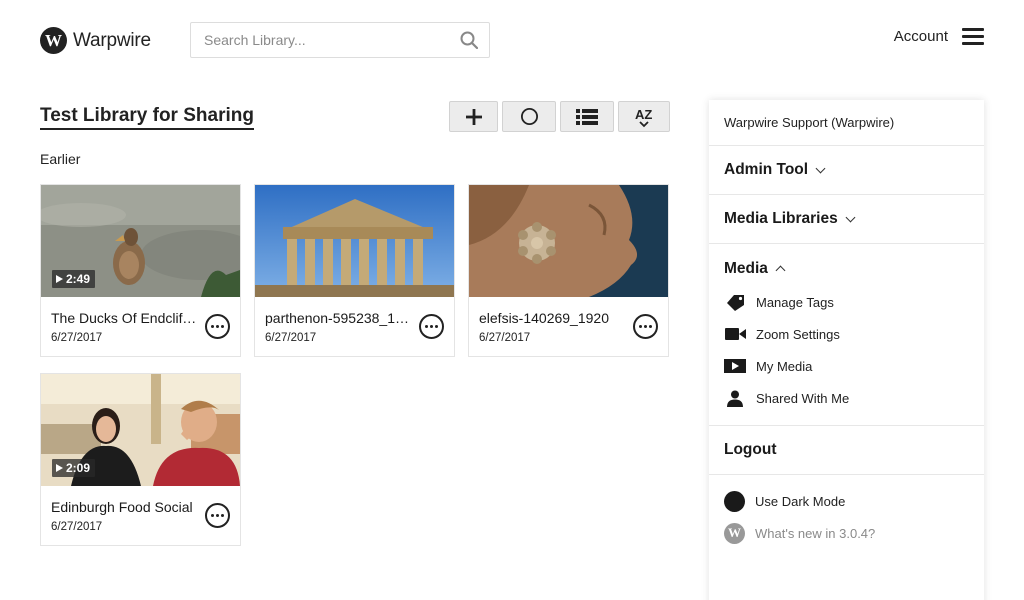  What do you see at coordinates (124, 318) in the screenshot?
I see `media-title: The Ducks Of Endcliffe Park` at bounding box center [124, 318].